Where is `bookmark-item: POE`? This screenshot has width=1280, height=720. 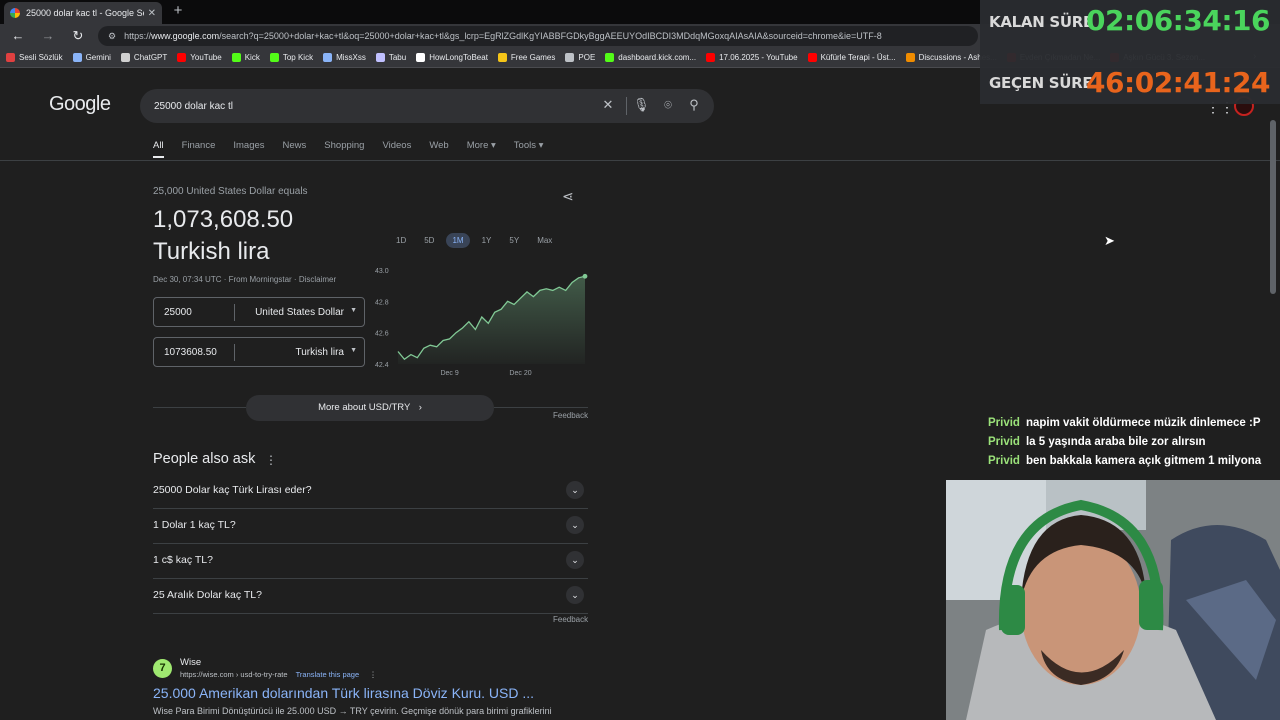 bookmark-item: POE is located at coordinates (580, 57).